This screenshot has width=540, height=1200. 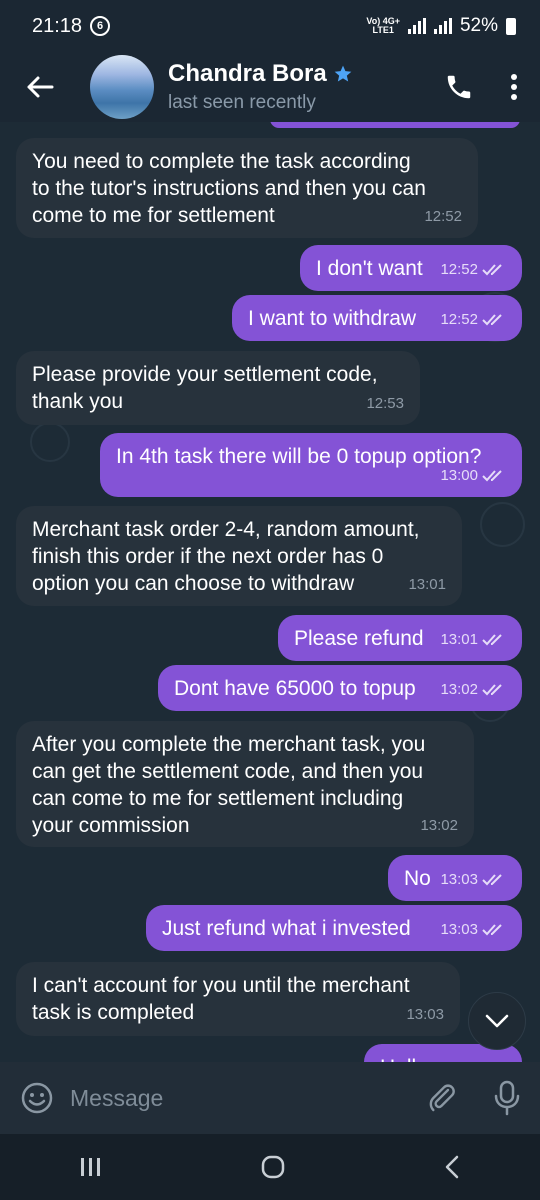 What do you see at coordinates (273, 1167) in the screenshot?
I see `home-icon` at bounding box center [273, 1167].